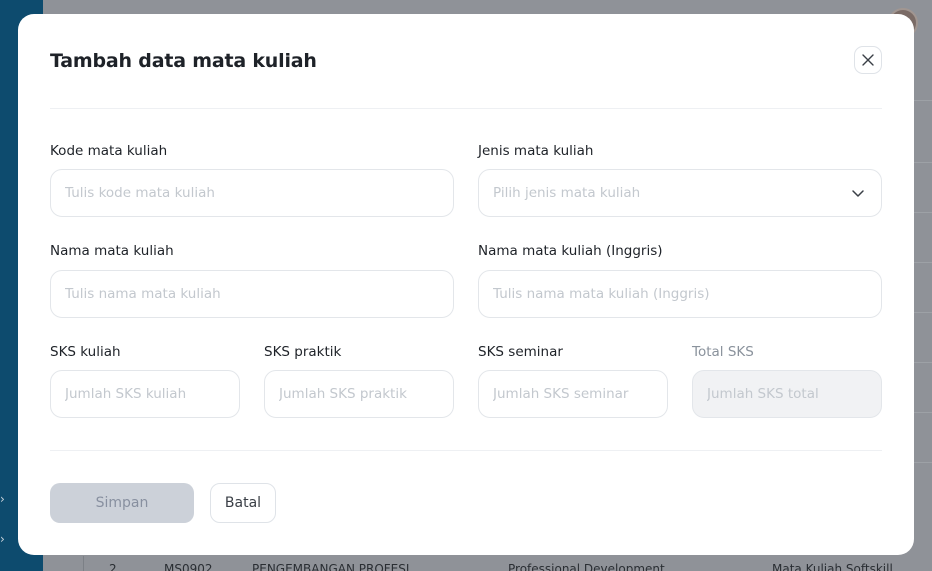  What do you see at coordinates (570, 251) in the screenshot?
I see `nama-inggris-label: Nama mata kuliah (Inggris)` at bounding box center [570, 251].